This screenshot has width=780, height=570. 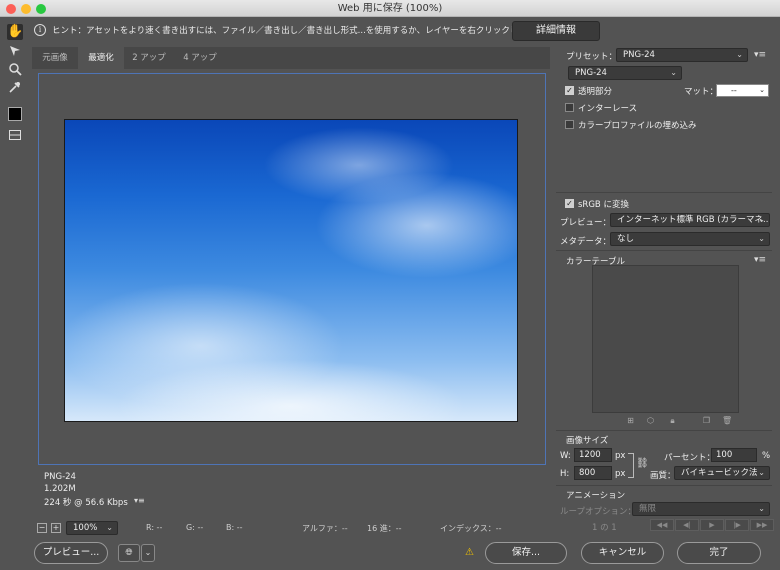 I want to click on tab-2-up: 2 アップ, so click(x=149, y=58).